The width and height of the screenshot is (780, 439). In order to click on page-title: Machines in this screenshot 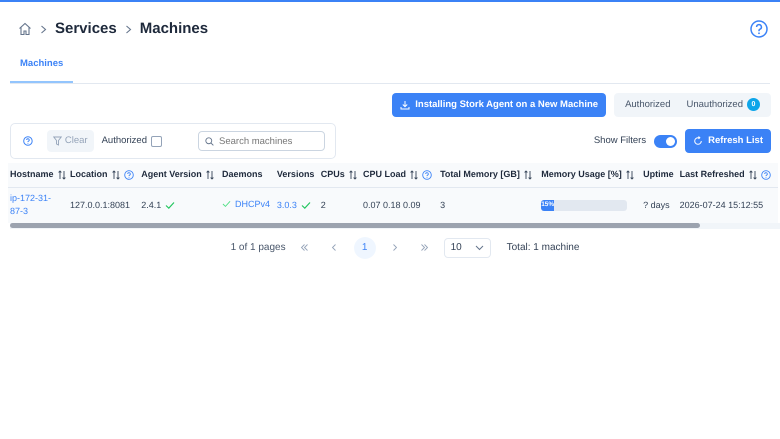, I will do `click(174, 29)`.